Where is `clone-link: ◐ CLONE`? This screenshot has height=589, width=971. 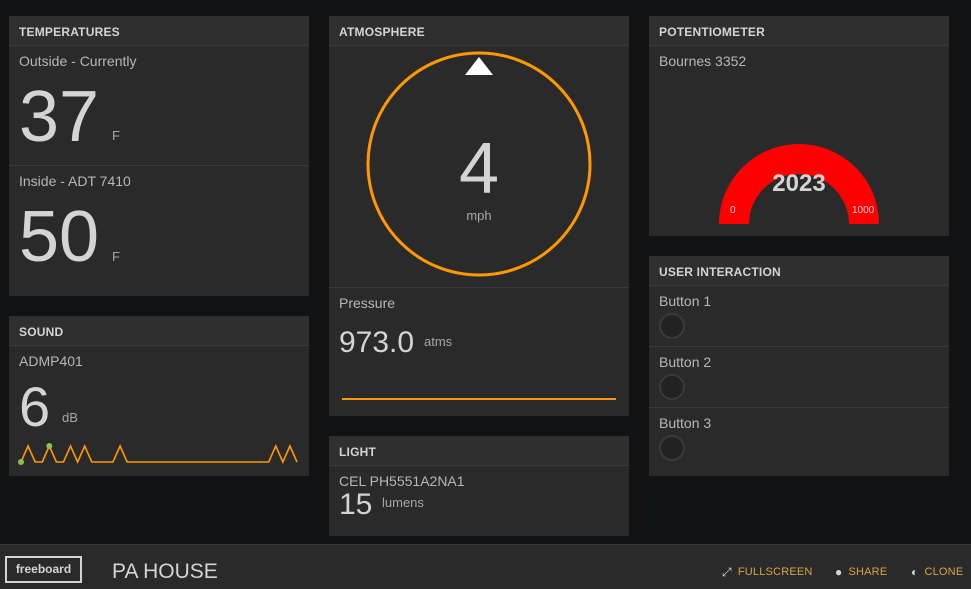 clone-link: ◐ CLONE is located at coordinates (937, 572).